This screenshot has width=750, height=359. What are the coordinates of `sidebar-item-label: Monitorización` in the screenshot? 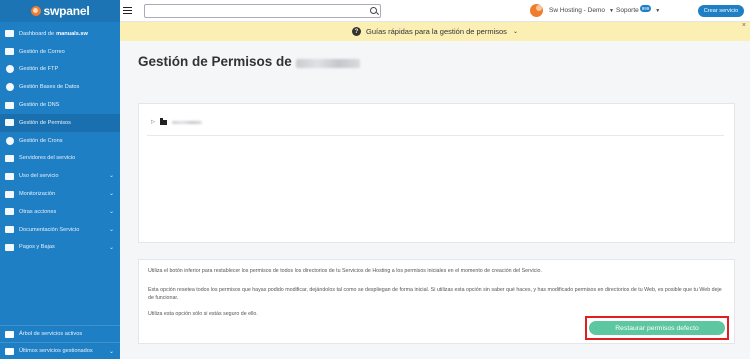 It's located at (37, 194).